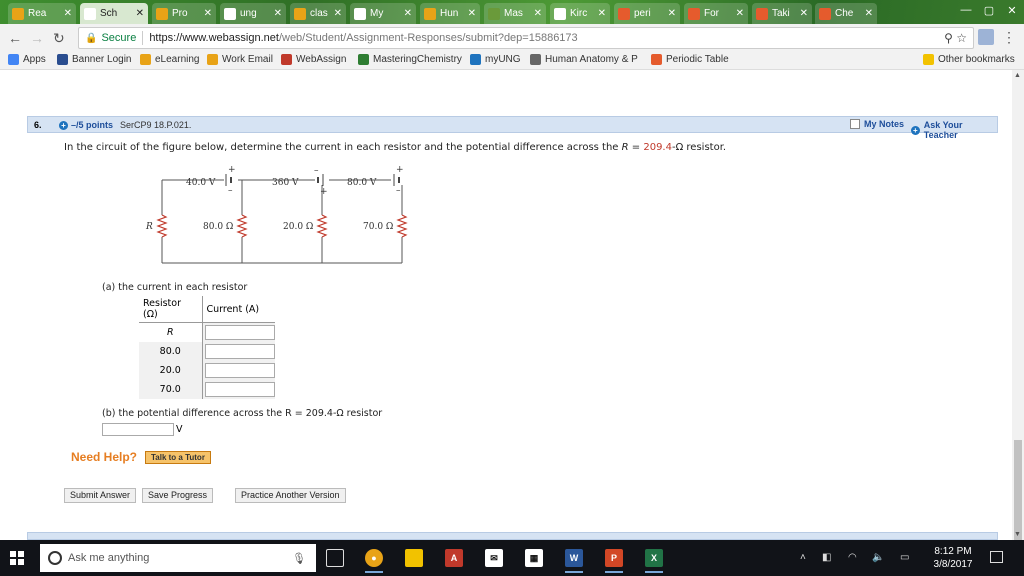 This screenshot has height=576, width=1024. What do you see at coordinates (253, 13) in the screenshot?
I see `tab: ung ✕` at bounding box center [253, 13].